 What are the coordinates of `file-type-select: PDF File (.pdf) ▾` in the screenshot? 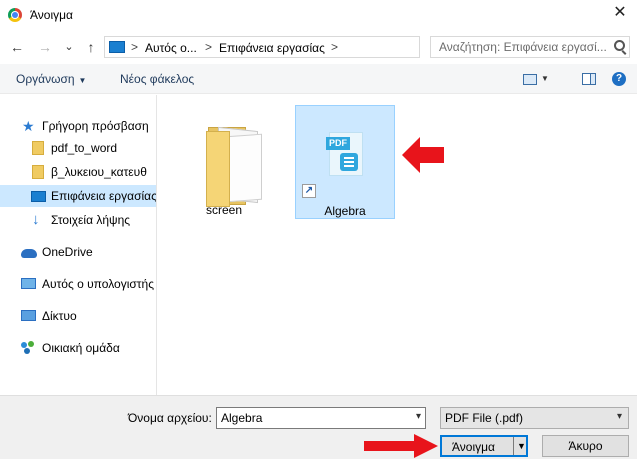 It's located at (534, 418).